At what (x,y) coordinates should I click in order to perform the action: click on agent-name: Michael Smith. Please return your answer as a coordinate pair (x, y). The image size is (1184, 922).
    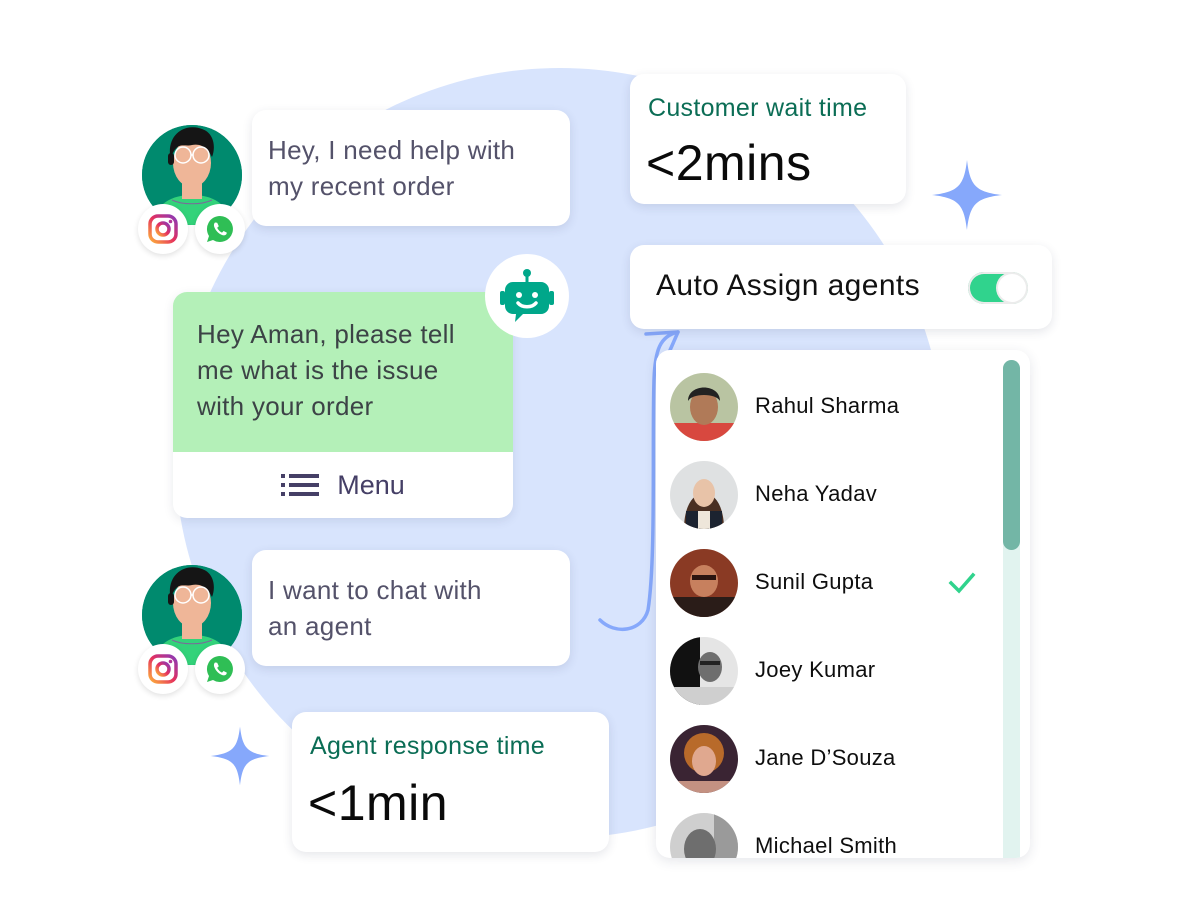
    Looking at the image, I should click on (826, 845).